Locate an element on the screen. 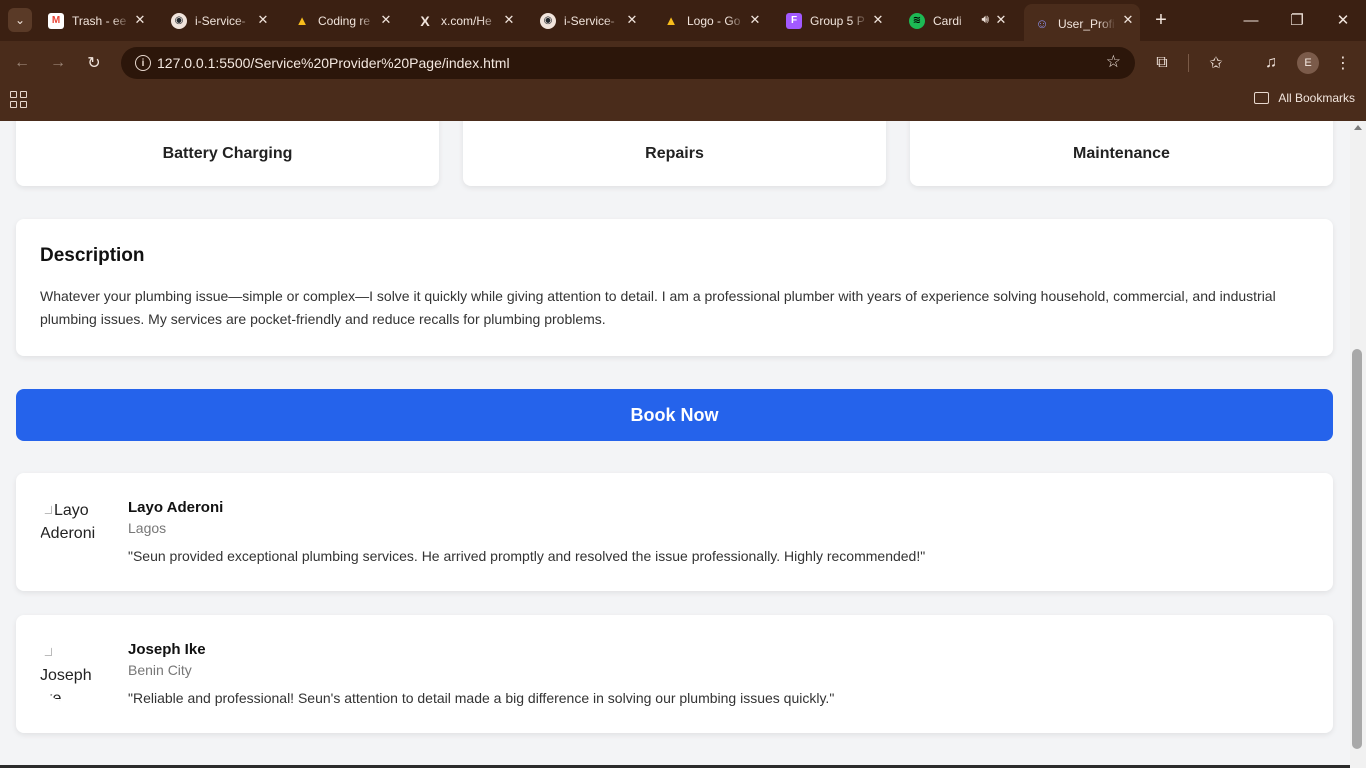 This screenshot has height=768, width=1366. tab-title: Logo - Go is located at coordinates (714, 20).